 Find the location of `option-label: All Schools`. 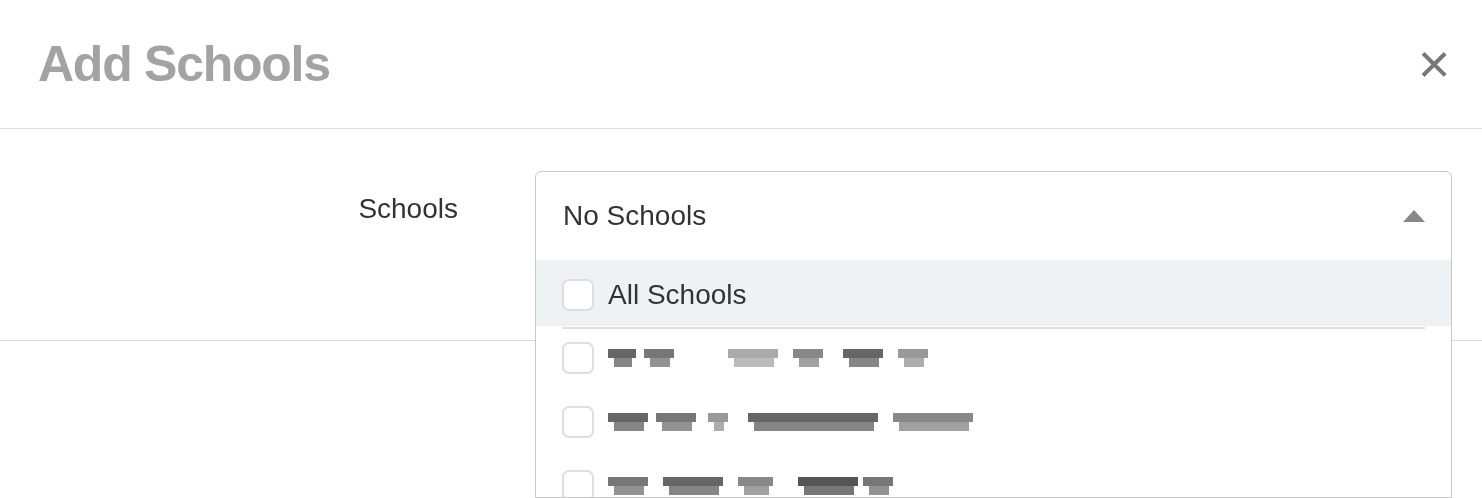

option-label: All Schools is located at coordinates (677, 295).